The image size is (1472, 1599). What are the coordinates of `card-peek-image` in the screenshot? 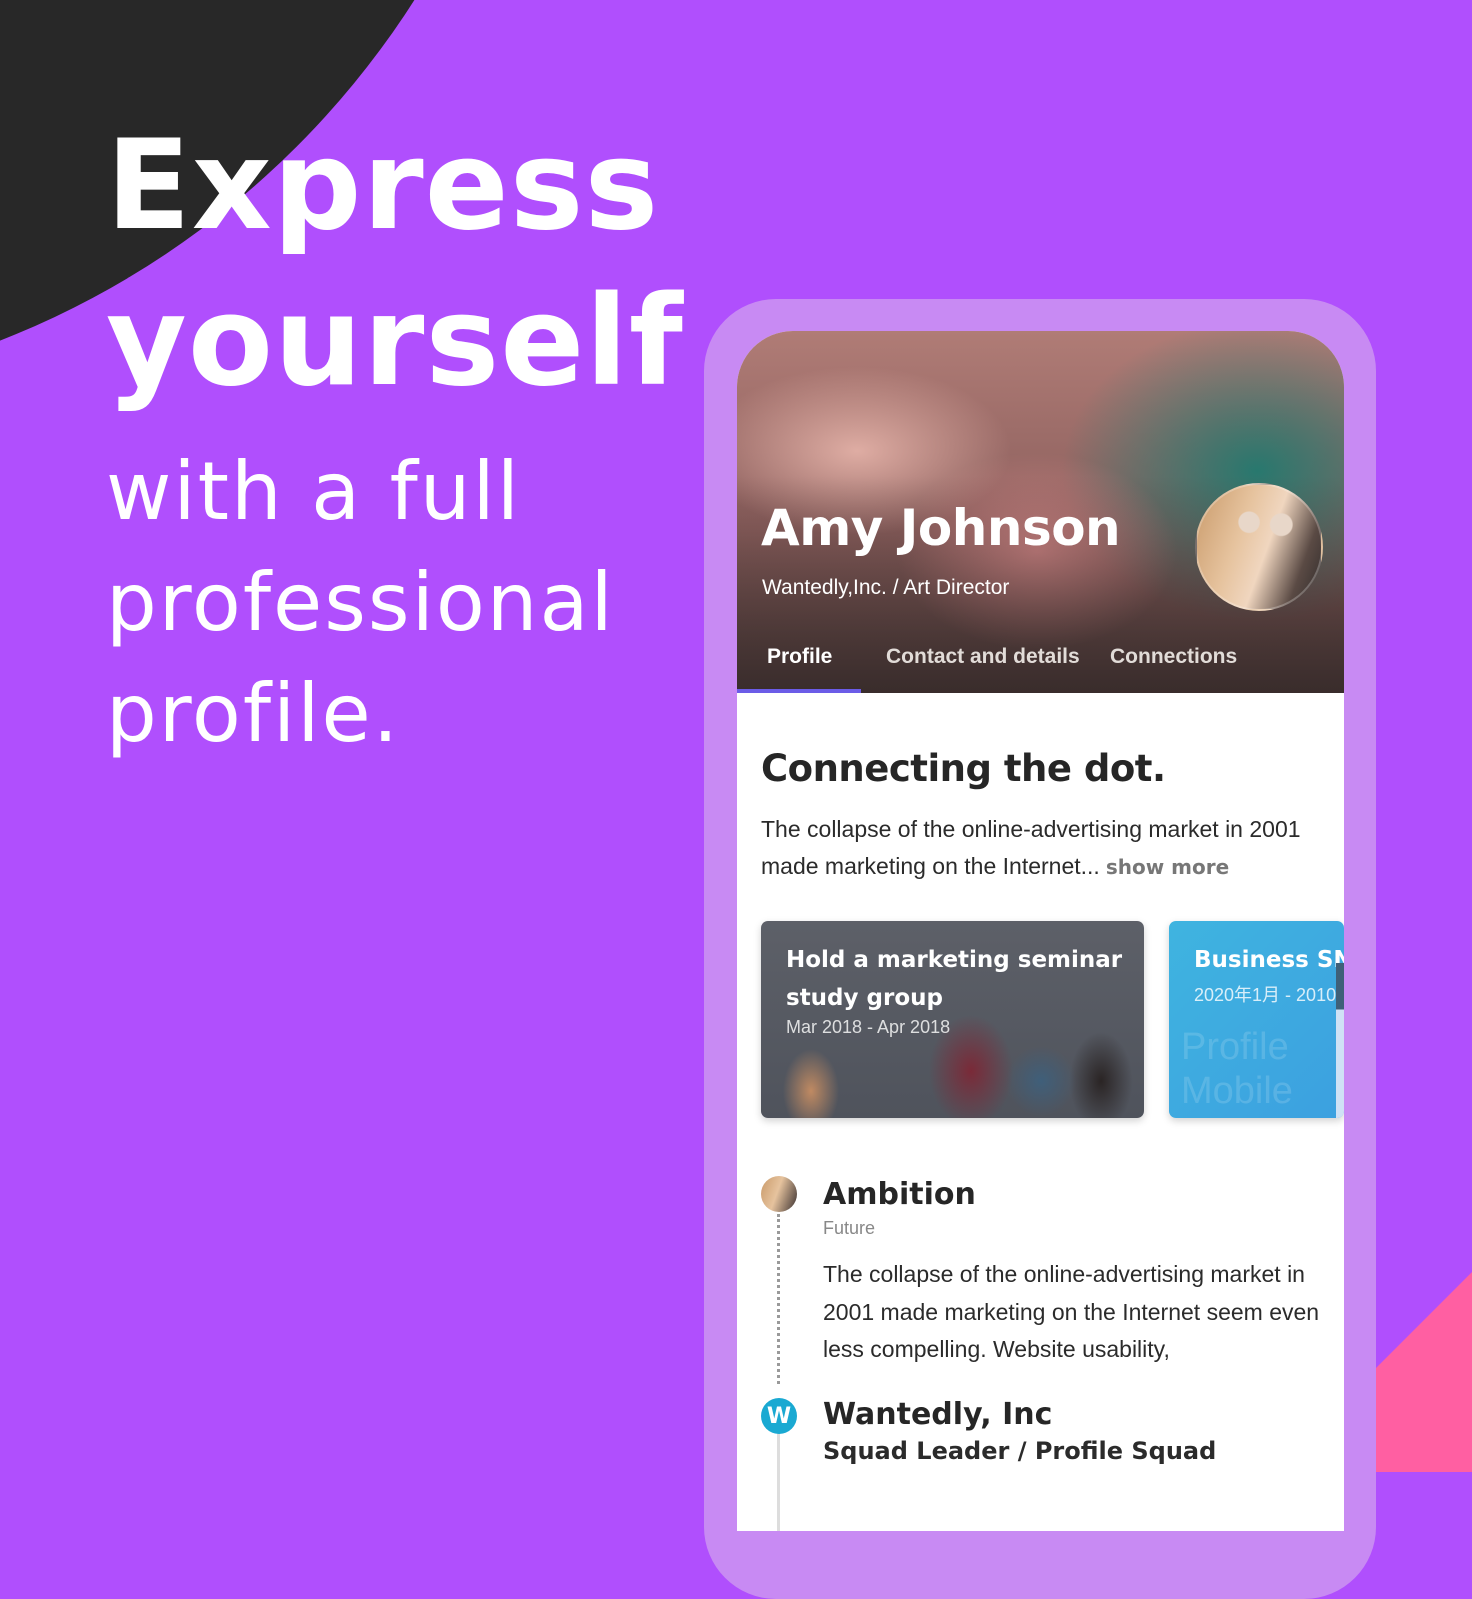 It's located at (1340, 1040).